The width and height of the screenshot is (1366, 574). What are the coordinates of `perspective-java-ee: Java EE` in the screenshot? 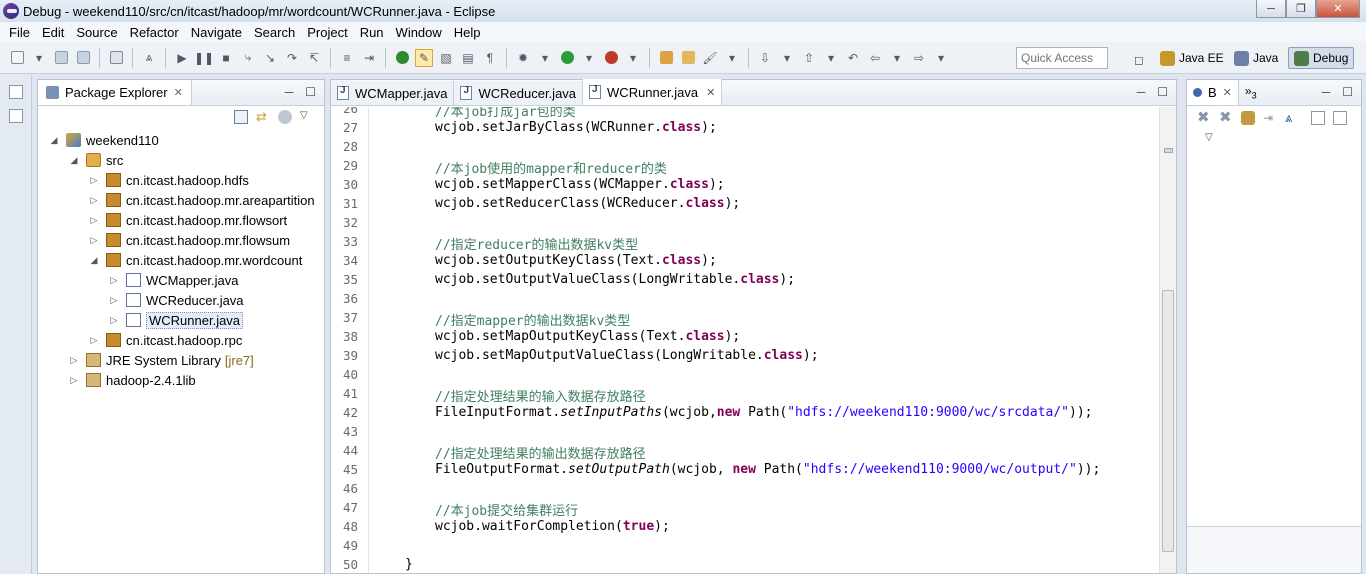 It's located at (1192, 58).